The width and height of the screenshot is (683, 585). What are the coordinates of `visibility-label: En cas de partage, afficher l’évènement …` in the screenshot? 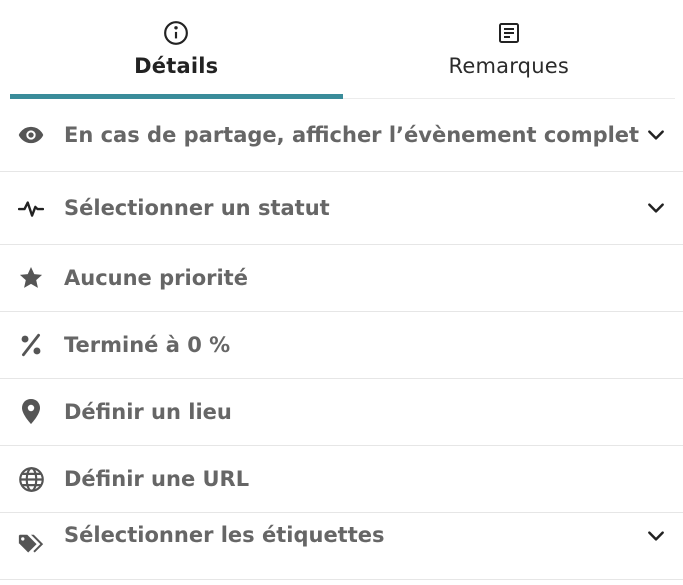 It's located at (352, 135).